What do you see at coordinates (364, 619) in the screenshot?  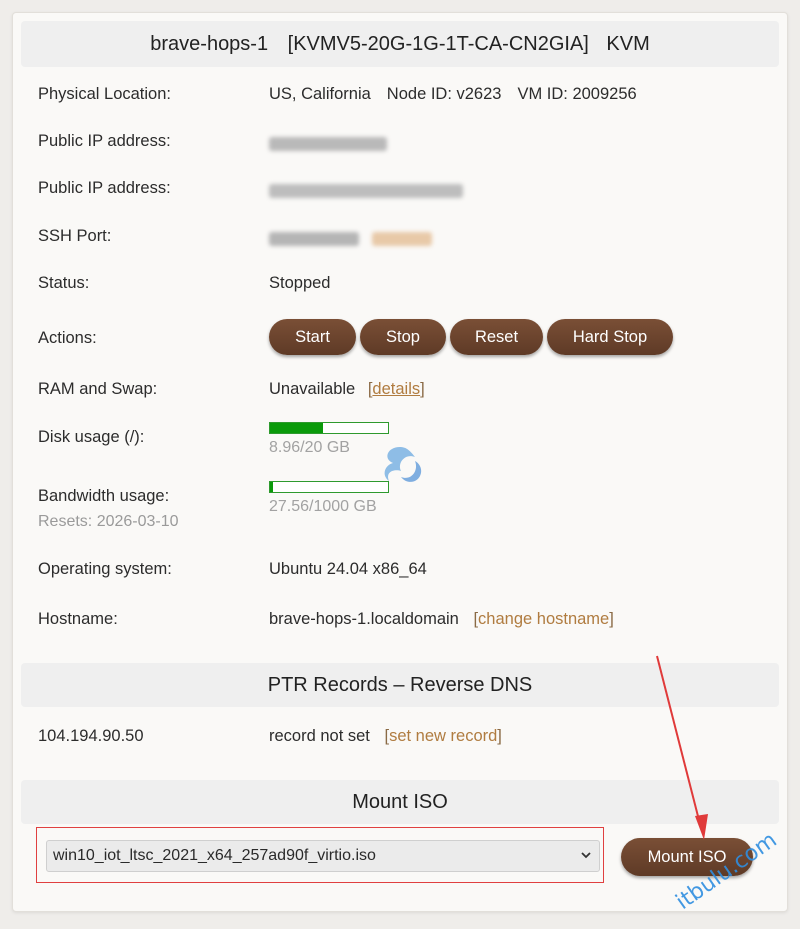 I see `hostname-text: brave-hops-1.localdomain` at bounding box center [364, 619].